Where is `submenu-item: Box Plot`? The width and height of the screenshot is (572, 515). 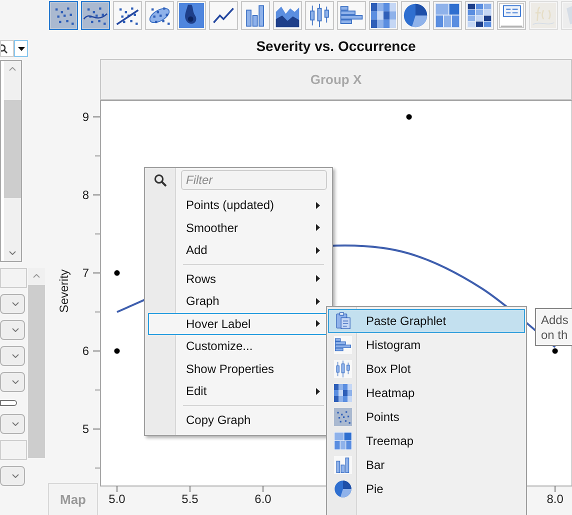 submenu-item: Box Plot is located at coordinates (426, 369).